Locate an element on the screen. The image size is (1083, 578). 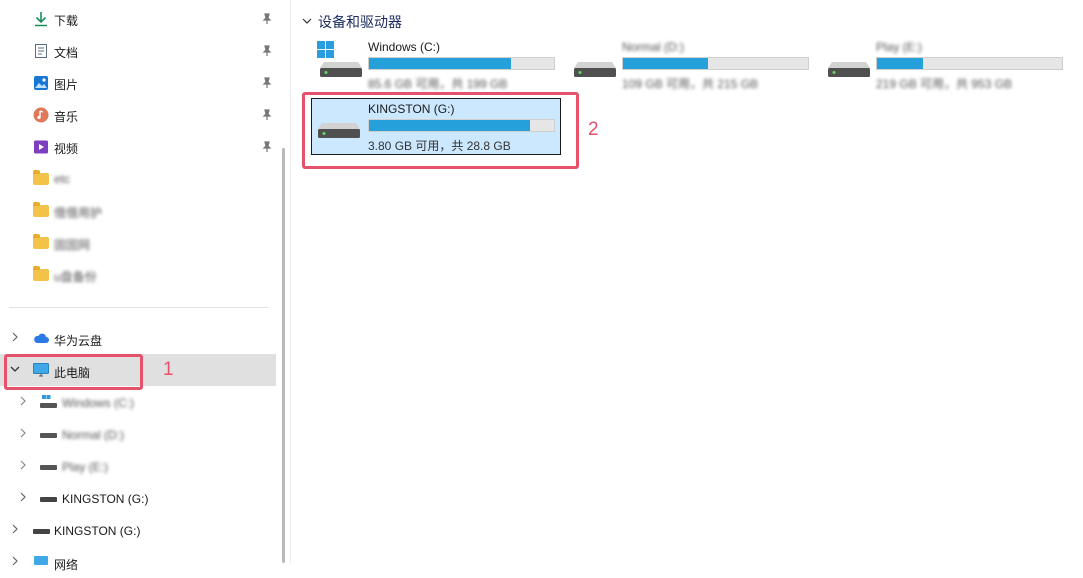
sidebar-scrollbar is located at coordinates (283, 355).